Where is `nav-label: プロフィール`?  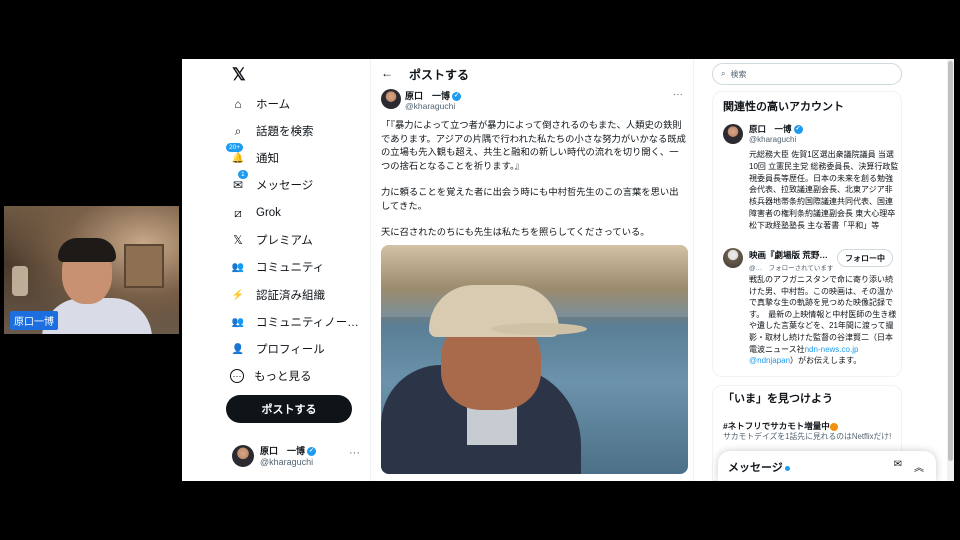
nav-label: プロフィール is located at coordinates (290, 350).